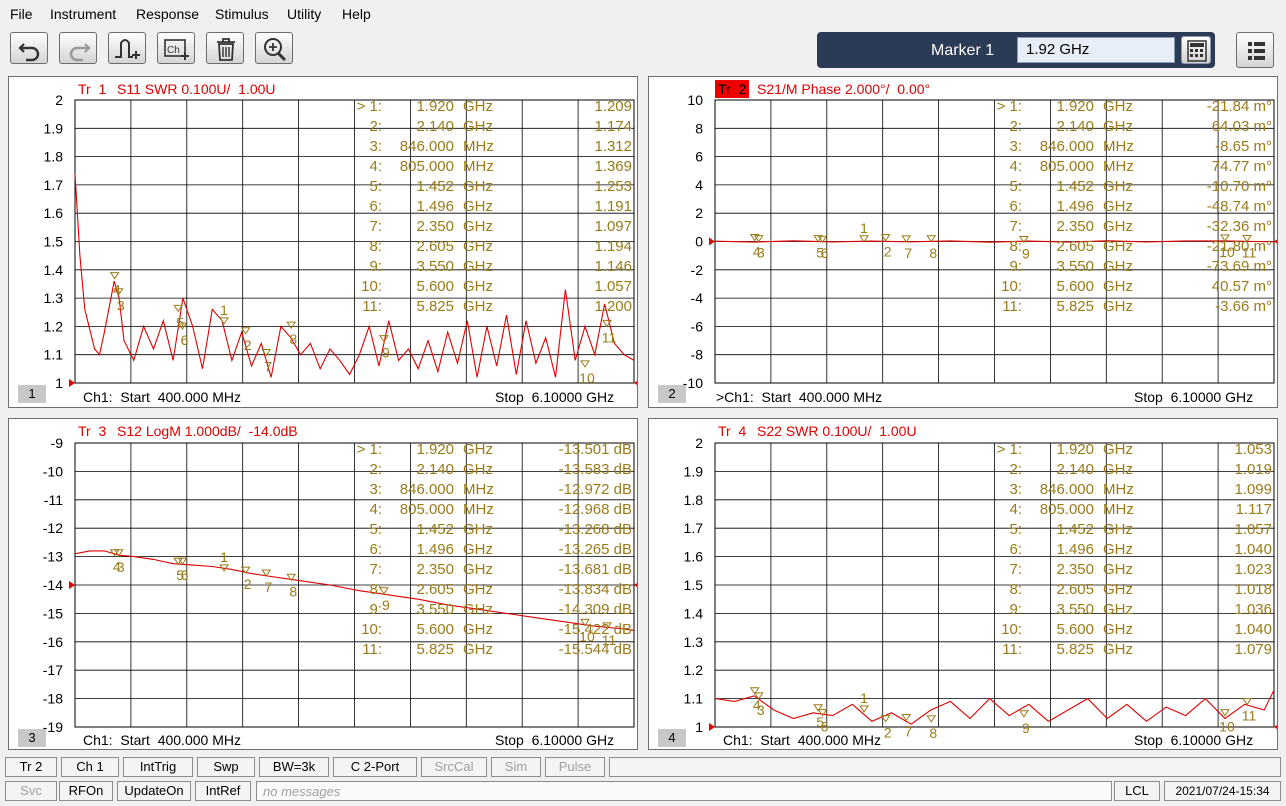  Describe the element at coordinates (799, 397) in the screenshot. I see `start-frequency: >Ch1: Start 400.000 MHz` at that location.